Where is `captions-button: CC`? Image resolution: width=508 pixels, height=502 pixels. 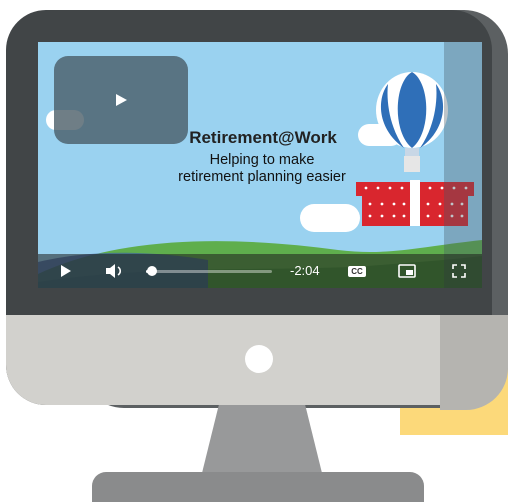
captions-button: CC is located at coordinates (357, 271).